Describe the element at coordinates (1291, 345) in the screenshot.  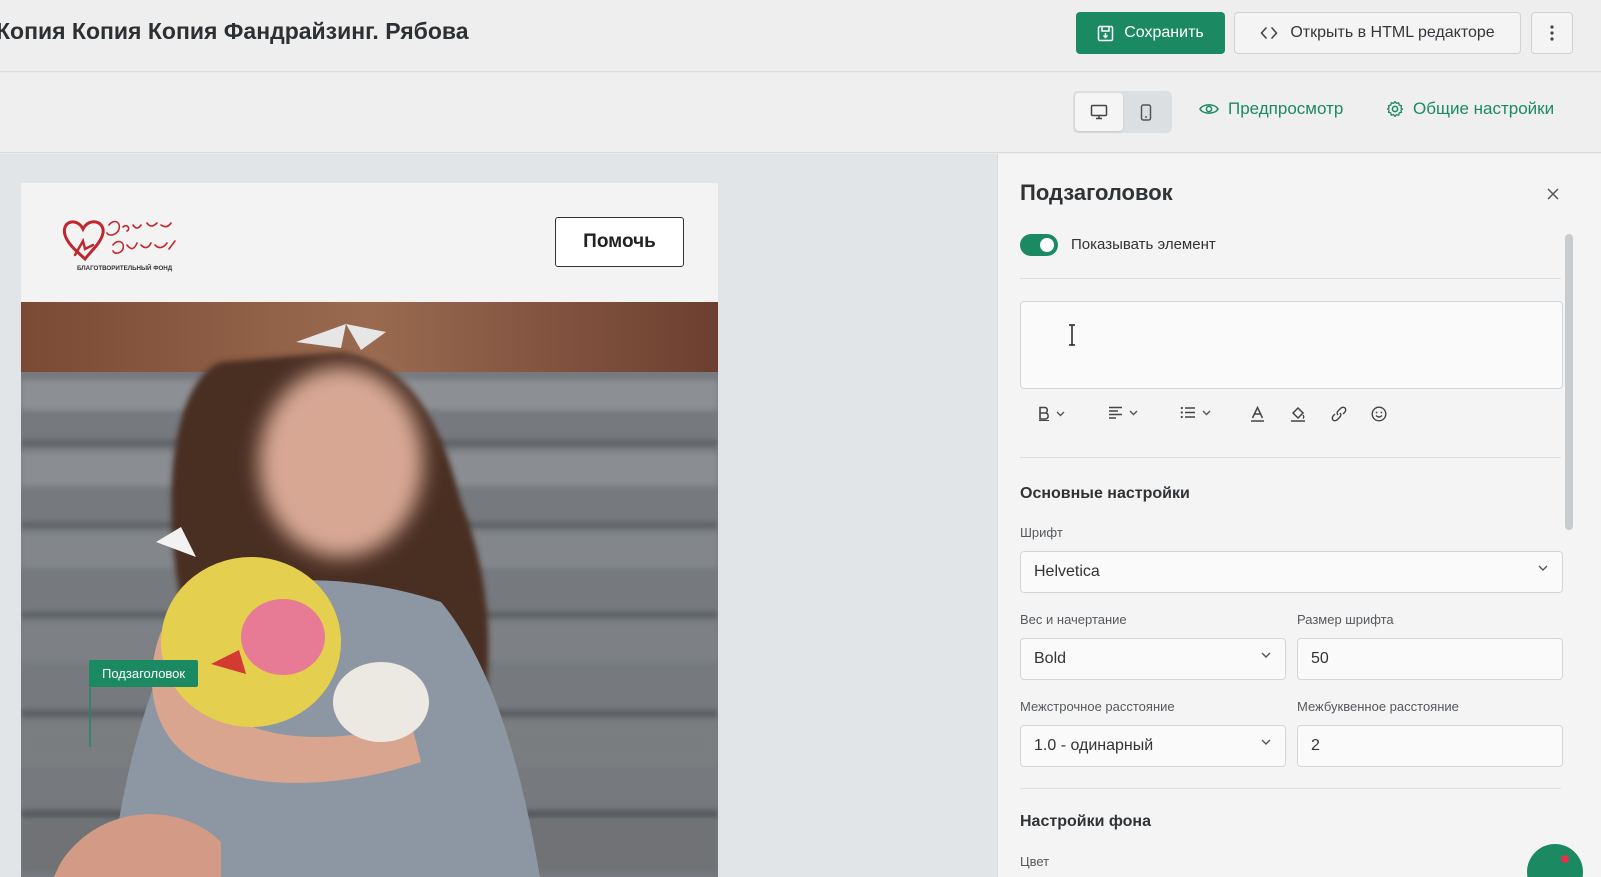
I see `subtitle-text-editor` at that location.